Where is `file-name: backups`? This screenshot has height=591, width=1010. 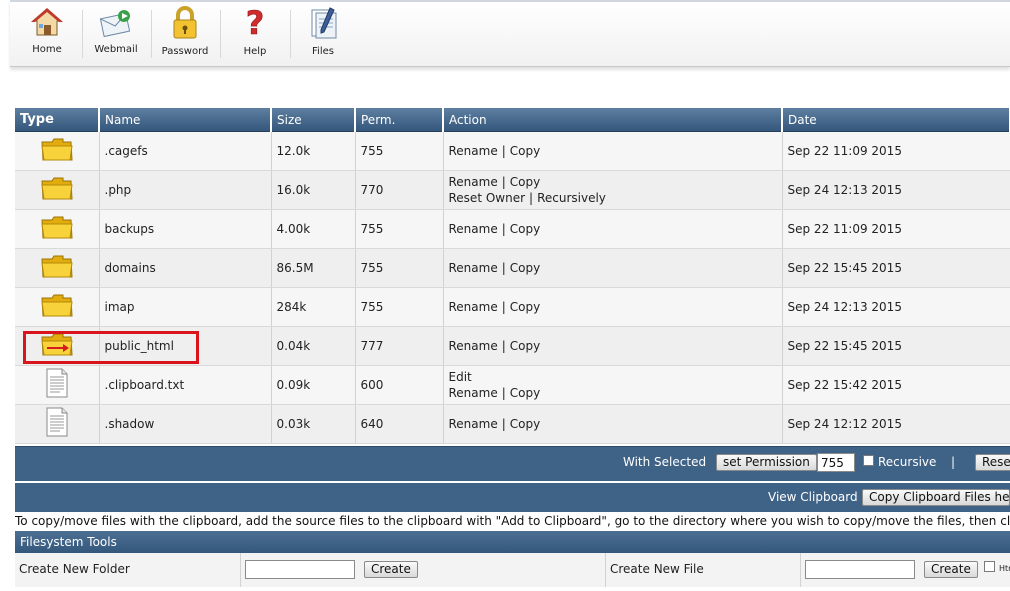
file-name: backups is located at coordinates (130, 229).